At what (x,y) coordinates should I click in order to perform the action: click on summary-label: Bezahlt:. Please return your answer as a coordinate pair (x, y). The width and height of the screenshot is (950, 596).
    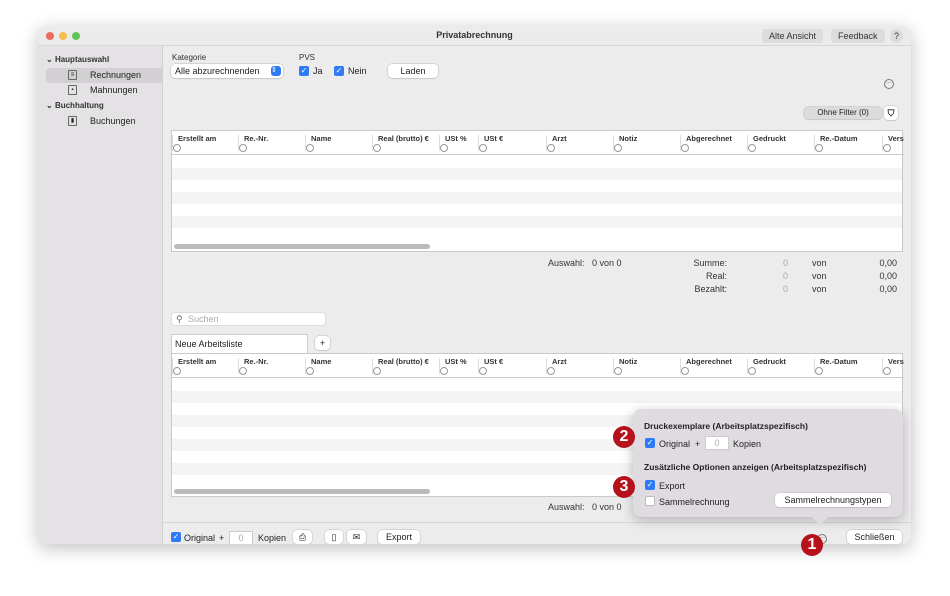
    Looking at the image, I should click on (710, 289).